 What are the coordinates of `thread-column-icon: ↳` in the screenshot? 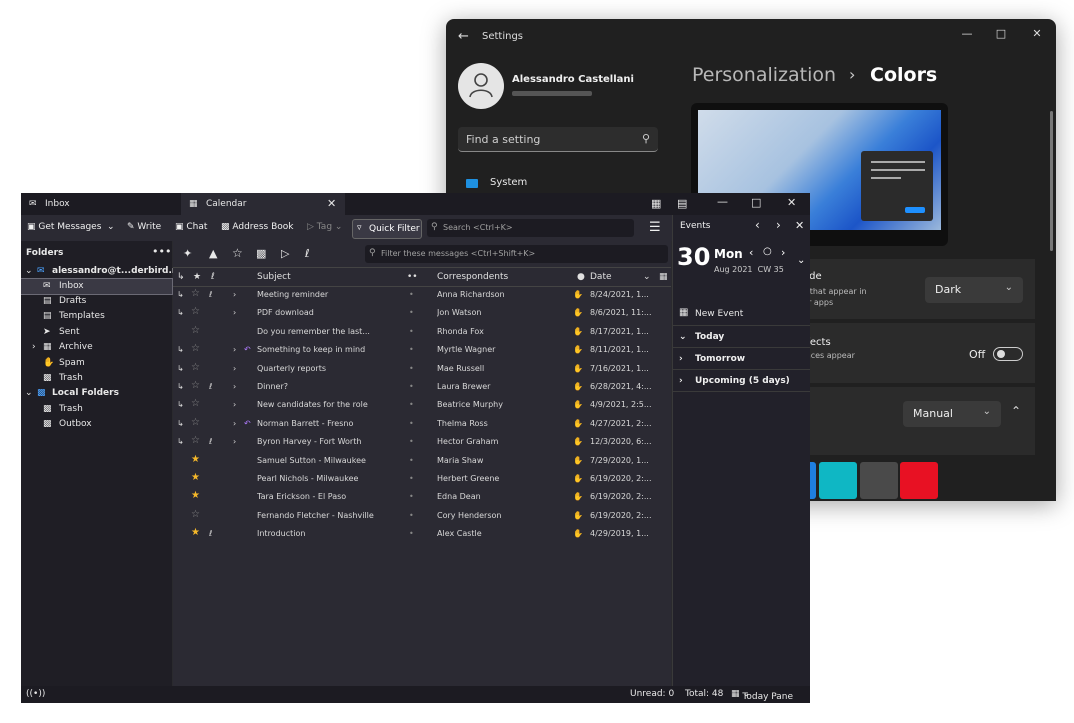 It's located at (181, 277).